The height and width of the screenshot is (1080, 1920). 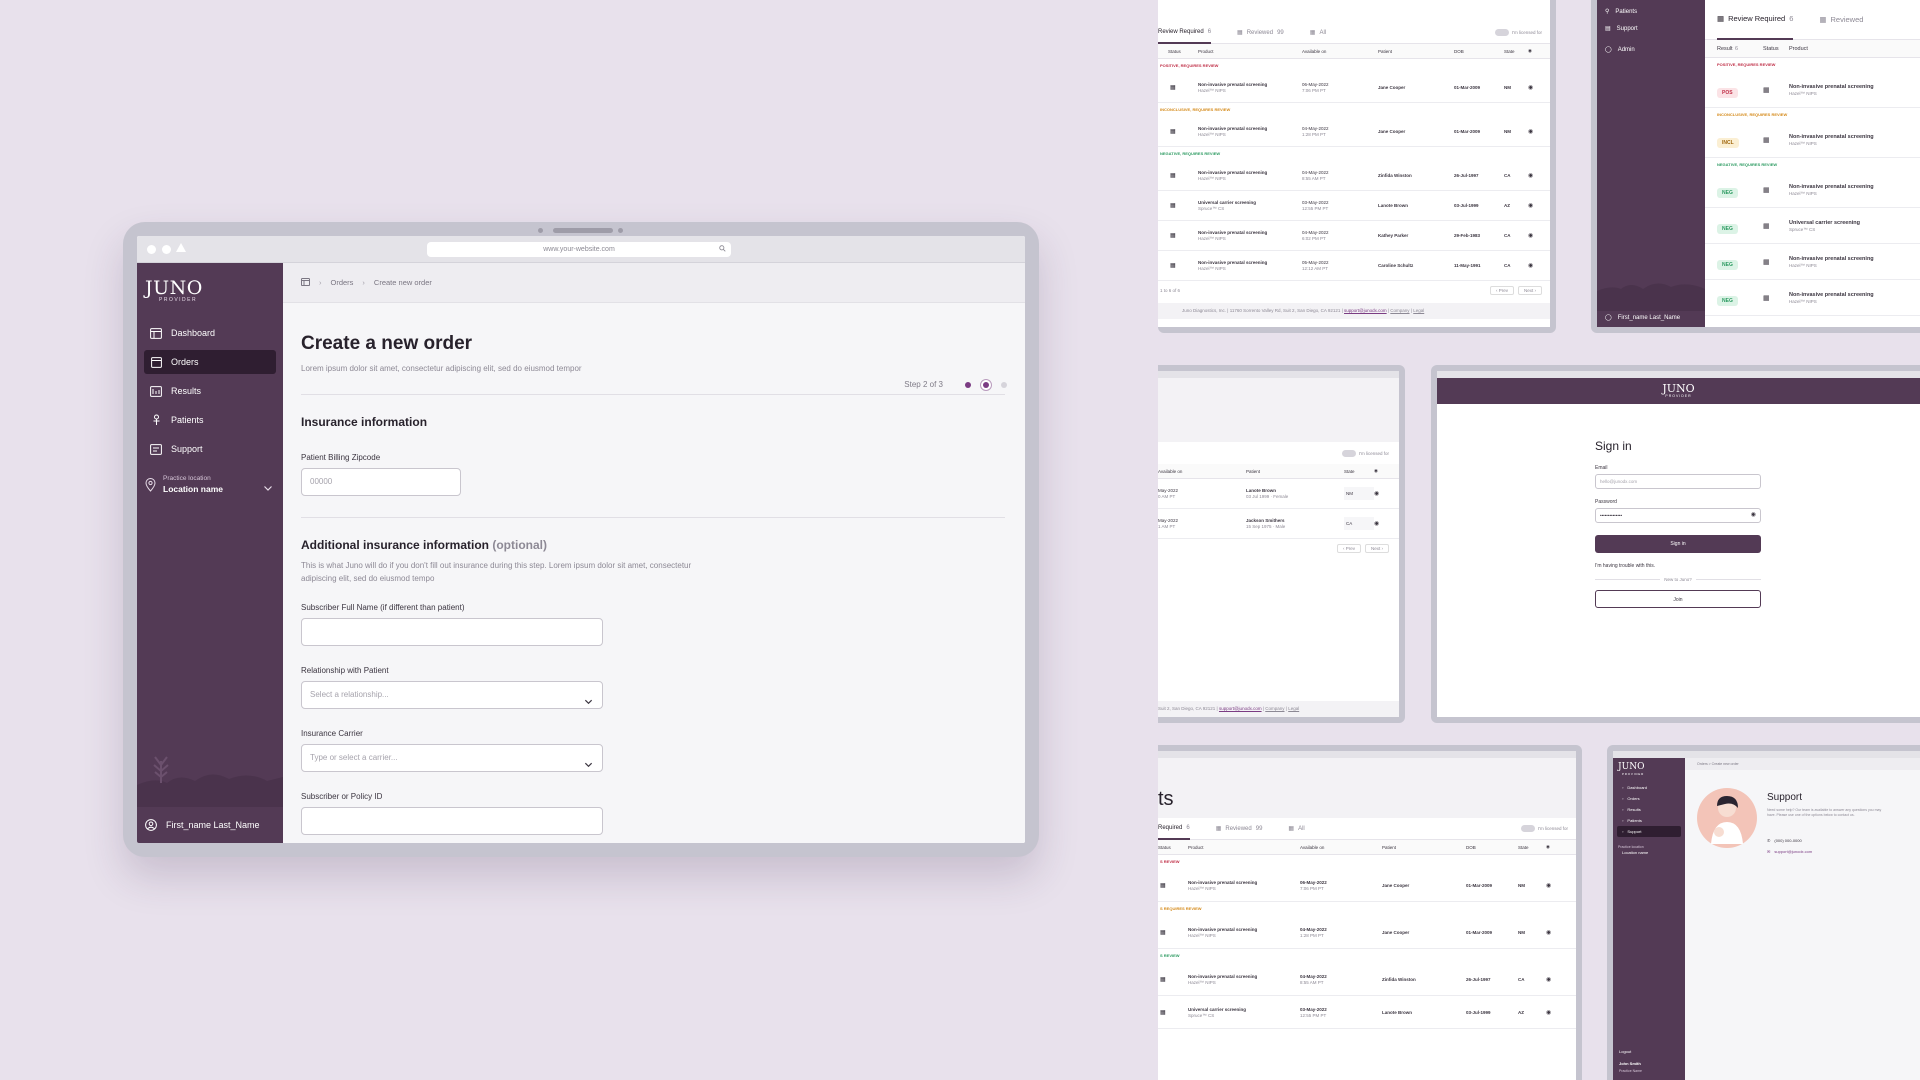 I want to click on window-minimize-button, so click(x=166, y=249).